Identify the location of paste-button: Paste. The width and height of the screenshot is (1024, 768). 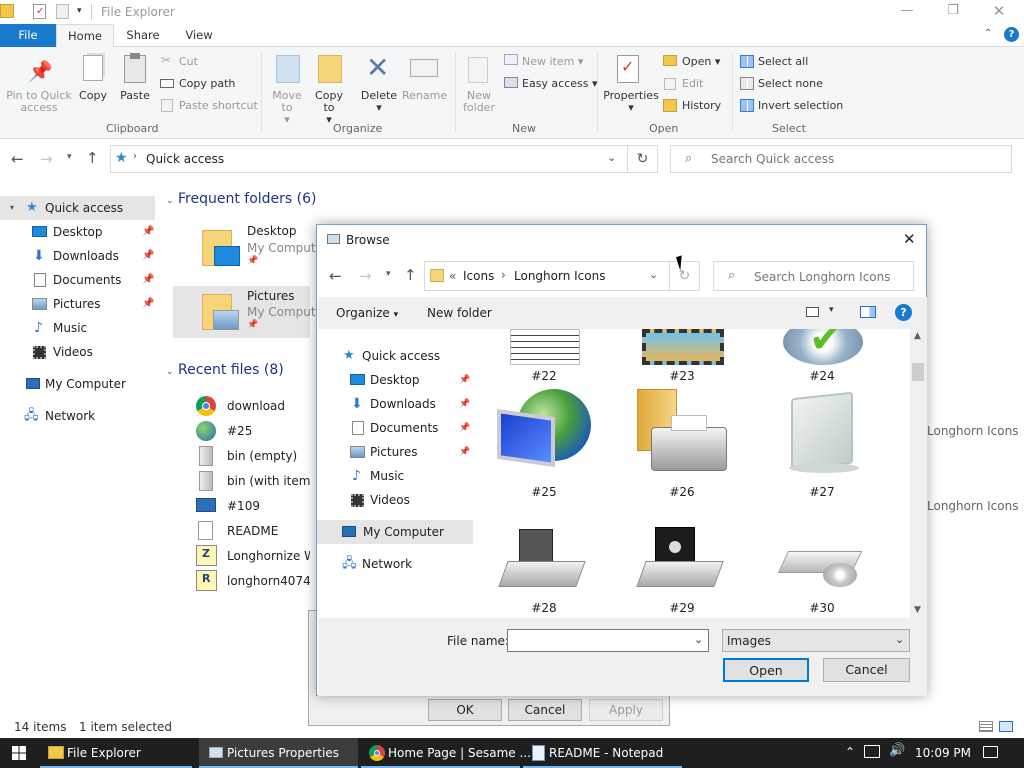
(135, 96).